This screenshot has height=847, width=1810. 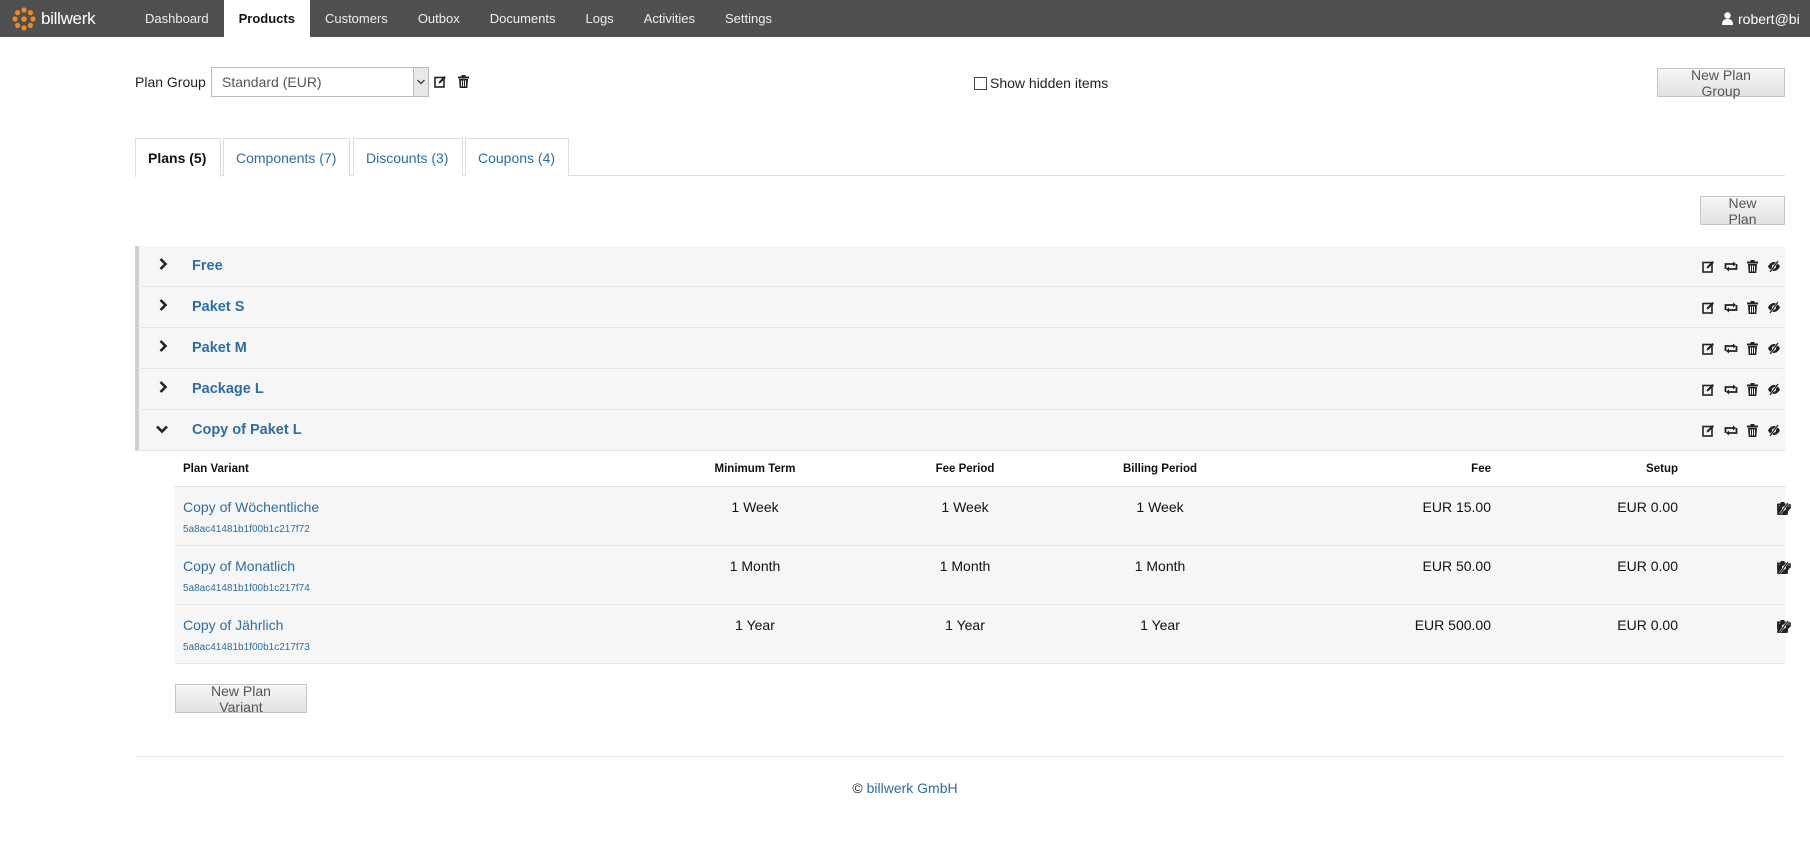 What do you see at coordinates (960, 430) in the screenshot?
I see `plan-row-expanded: Copy of Paket L` at bounding box center [960, 430].